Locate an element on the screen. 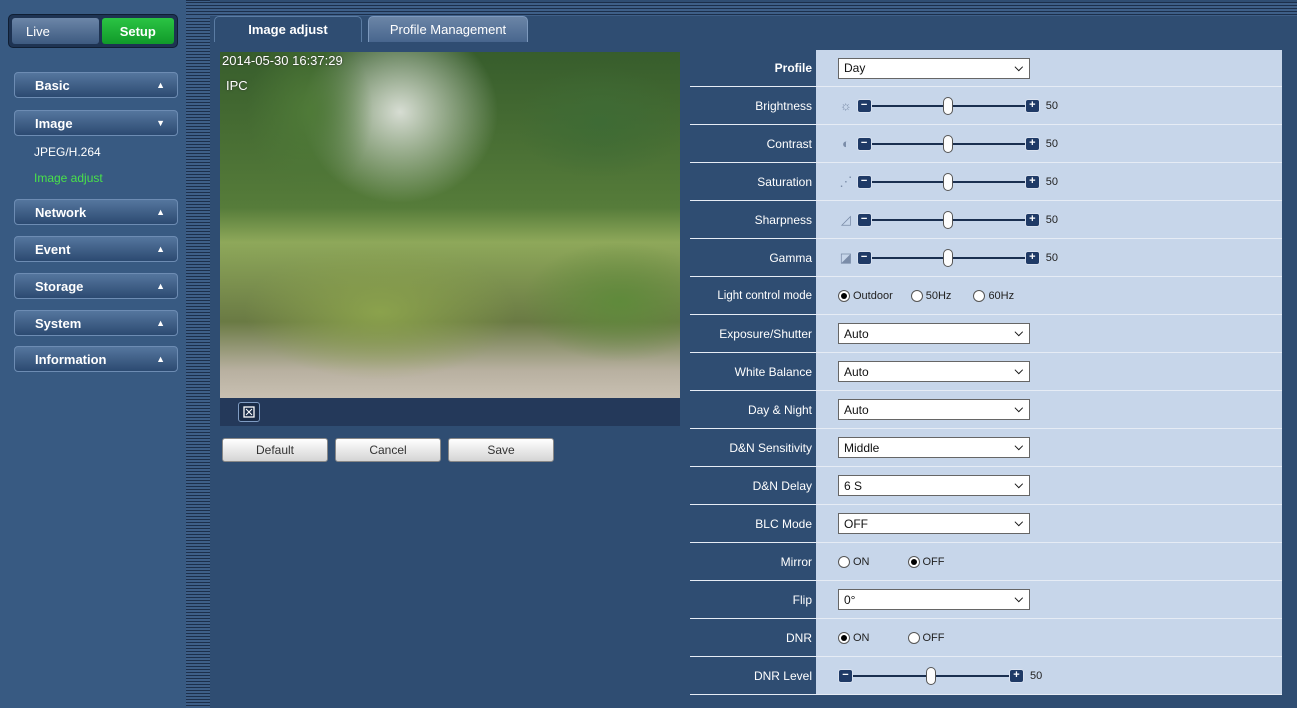 Image resolution: width=1297 pixels, height=708 pixels. submenu-image-adjust: Image adjust is located at coordinates (68, 178).